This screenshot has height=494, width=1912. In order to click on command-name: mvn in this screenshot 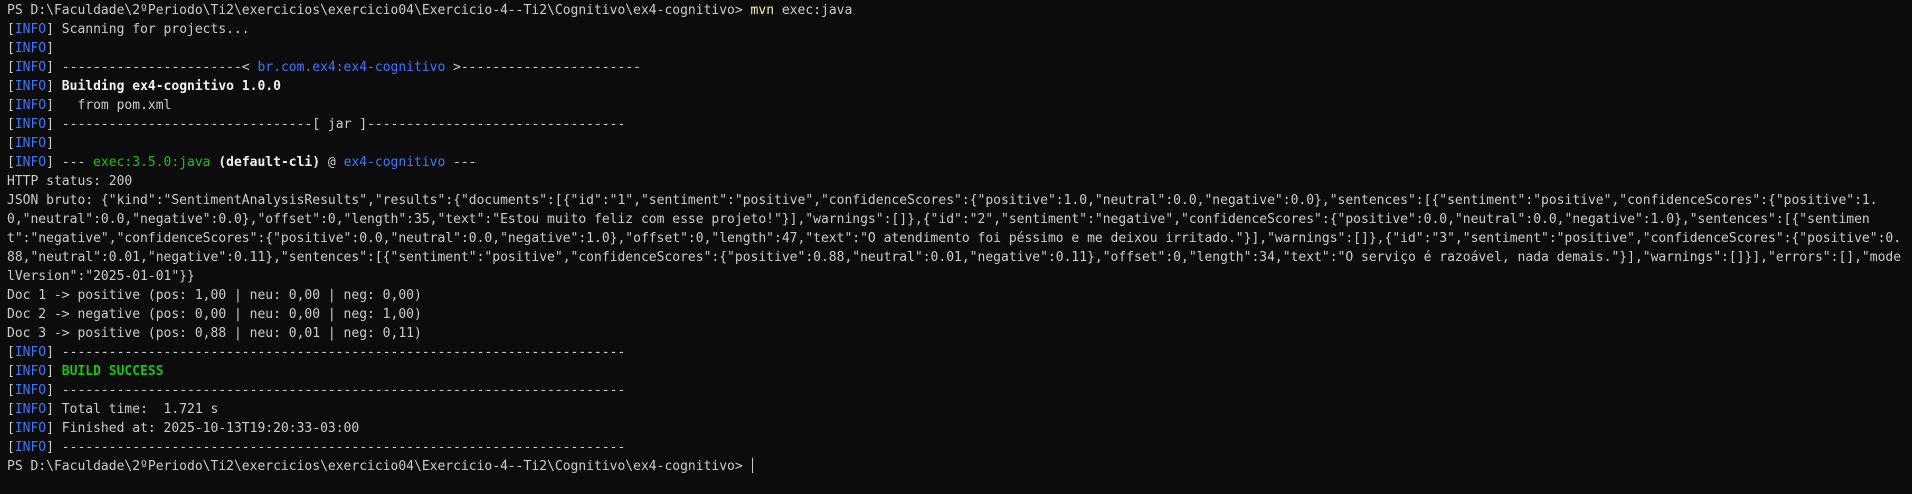, I will do `click(762, 10)`.